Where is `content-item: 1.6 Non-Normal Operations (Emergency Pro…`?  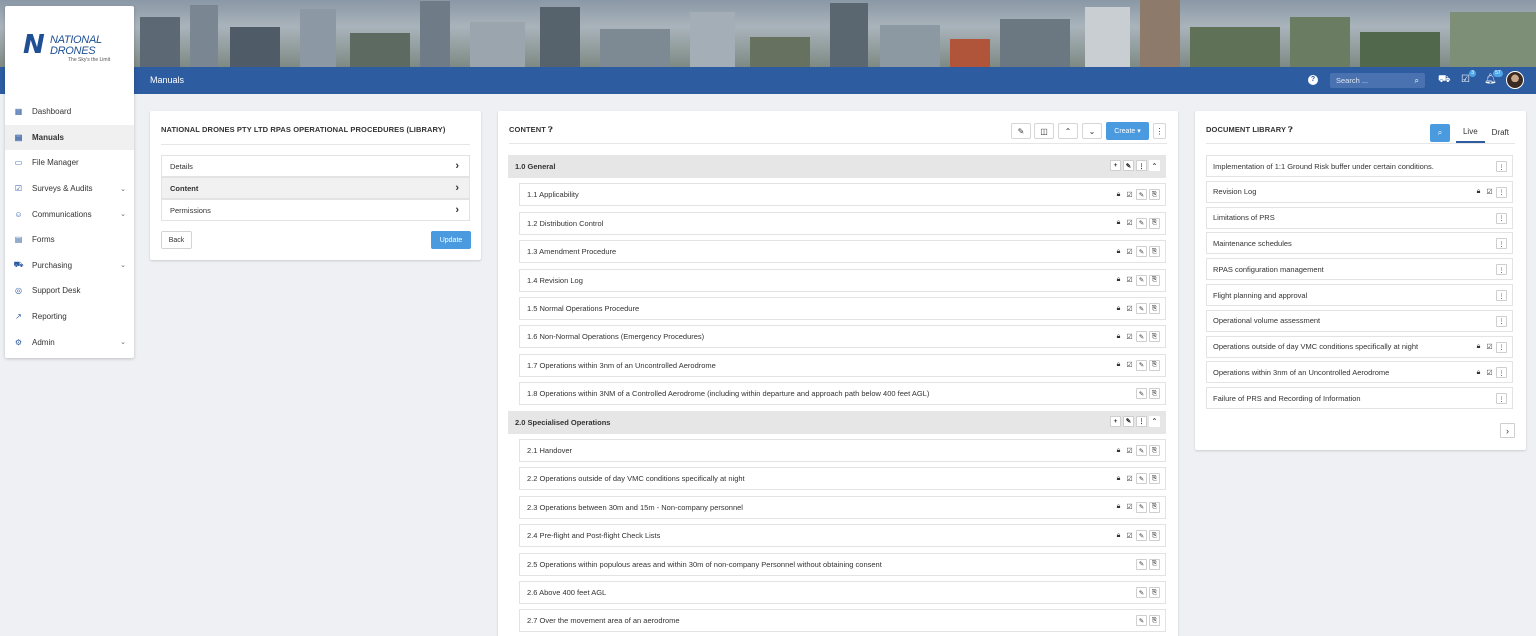 content-item: 1.6 Non-Normal Operations (Emergency Pro… is located at coordinates (842, 337).